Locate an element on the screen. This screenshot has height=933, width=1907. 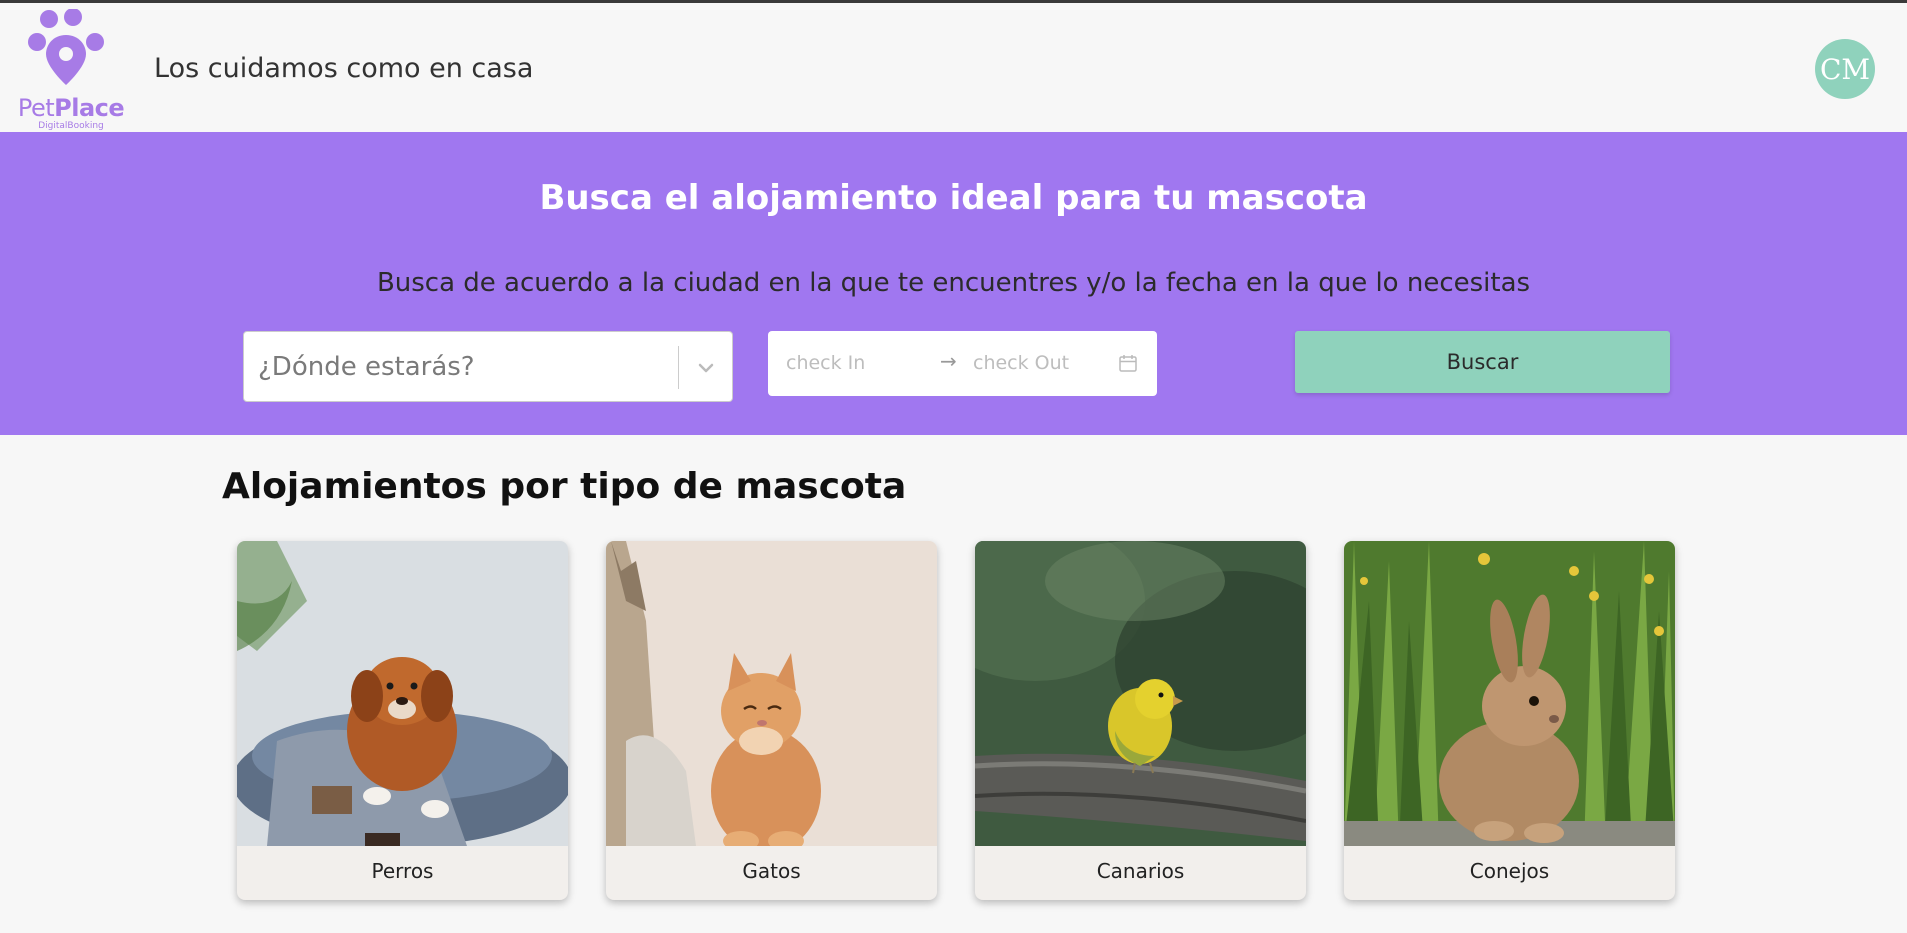
arrow-right-icon: → is located at coordinates (948, 361).